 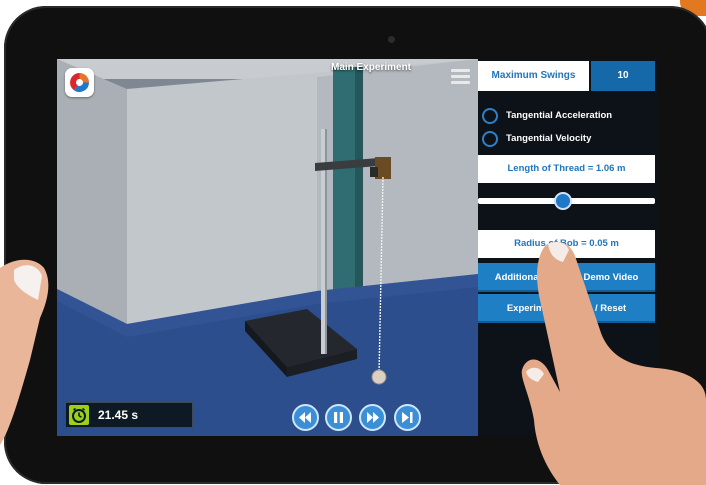 I want to click on hamburger-icon, so click(x=460, y=77).